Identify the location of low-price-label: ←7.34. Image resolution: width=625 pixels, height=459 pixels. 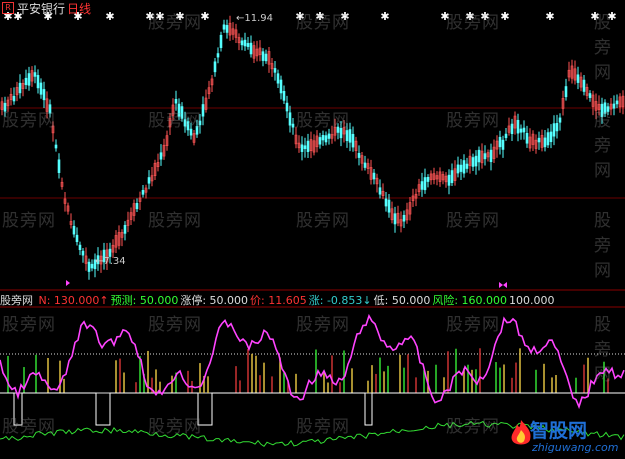
(110, 261).